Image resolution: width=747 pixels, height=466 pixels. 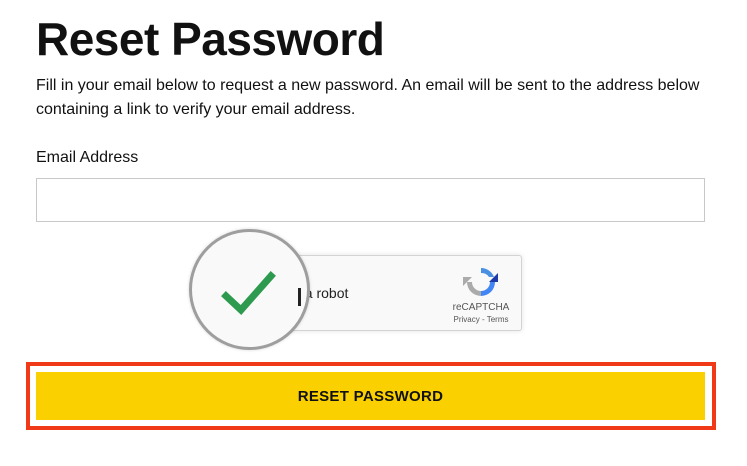 What do you see at coordinates (248, 293) in the screenshot?
I see `checkmark-icon` at bounding box center [248, 293].